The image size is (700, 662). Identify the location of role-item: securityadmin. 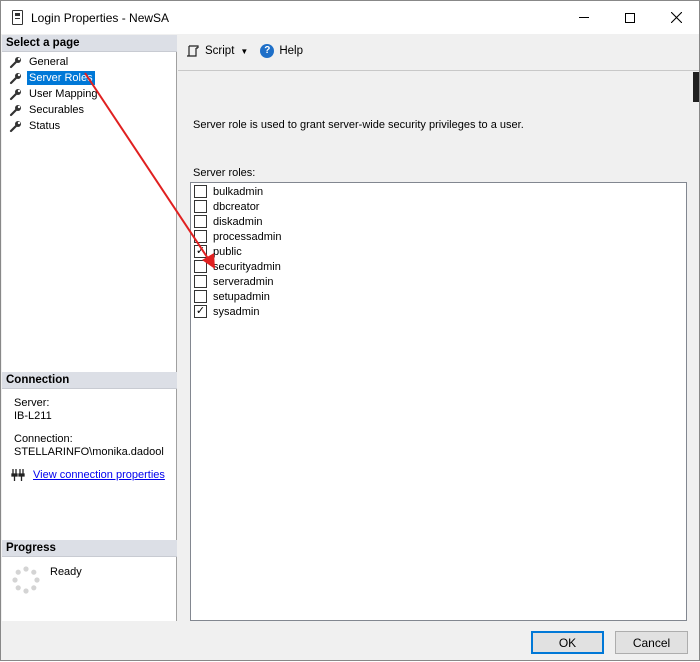
(438, 266).